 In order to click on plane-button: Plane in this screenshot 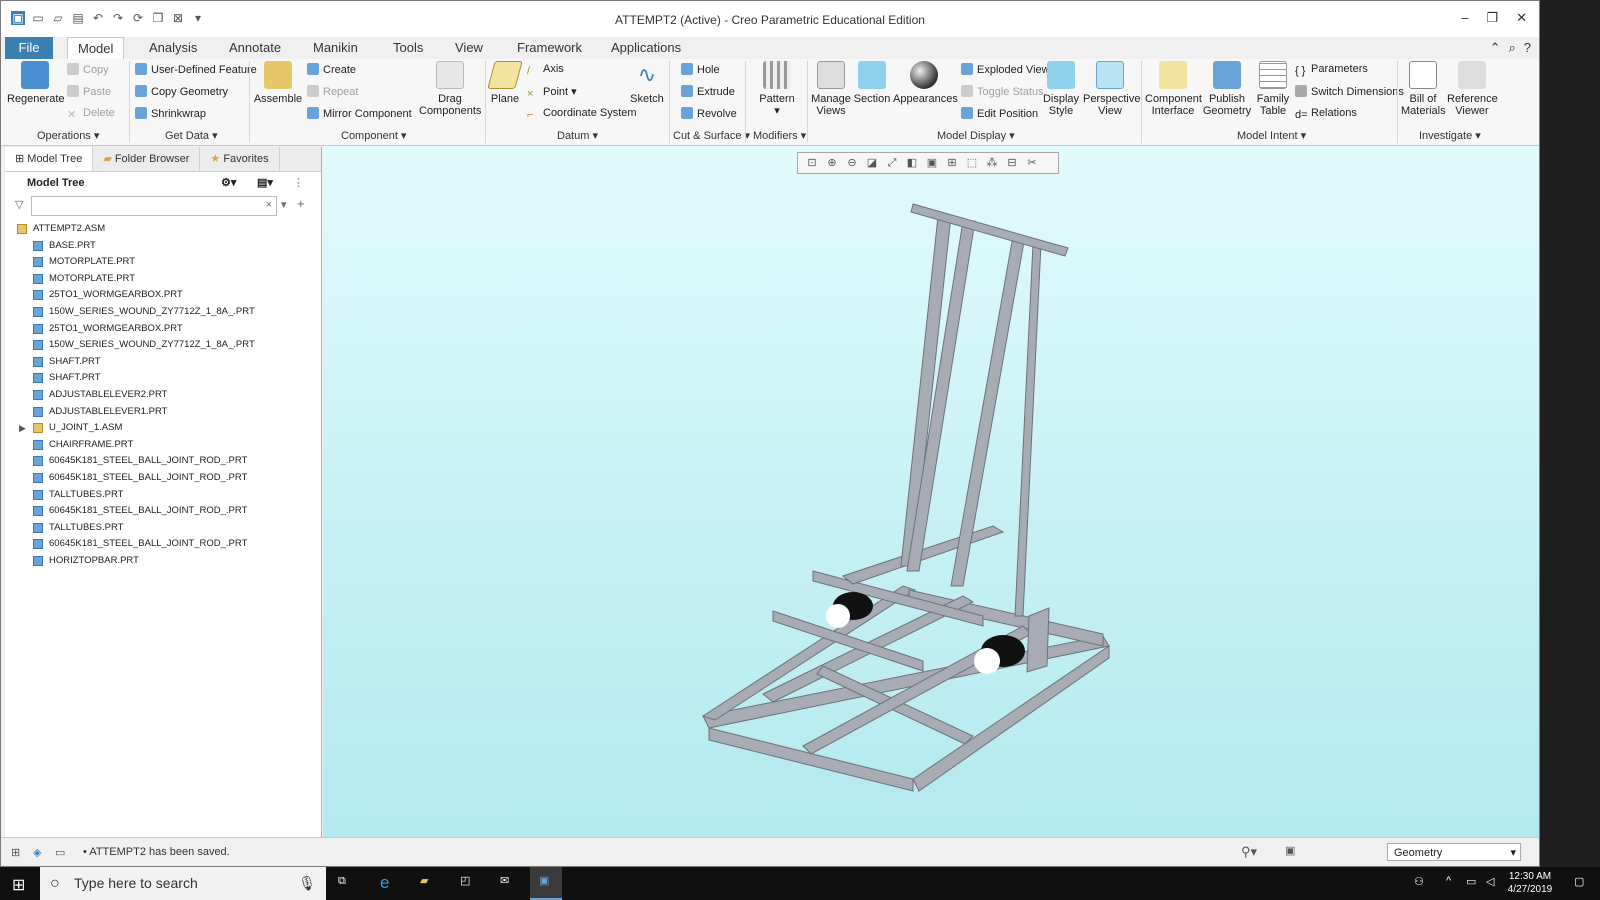, I will do `click(505, 83)`.